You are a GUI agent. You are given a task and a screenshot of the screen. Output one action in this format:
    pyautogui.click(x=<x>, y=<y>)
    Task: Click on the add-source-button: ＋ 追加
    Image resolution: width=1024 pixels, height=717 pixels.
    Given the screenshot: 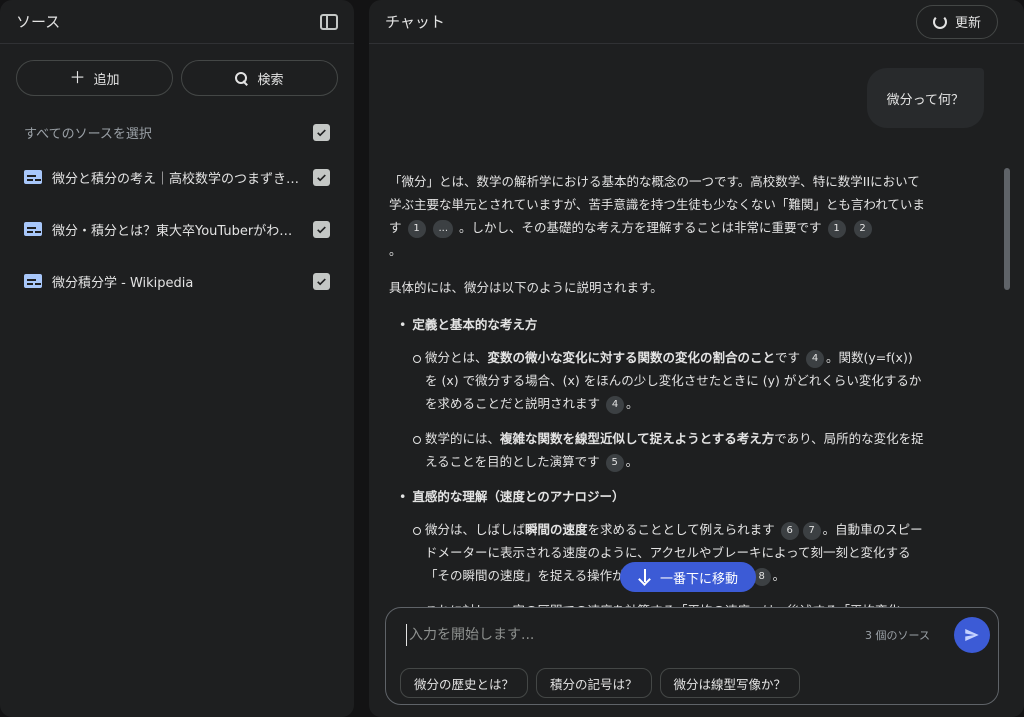 What is the action you would take?
    pyautogui.click(x=94, y=78)
    